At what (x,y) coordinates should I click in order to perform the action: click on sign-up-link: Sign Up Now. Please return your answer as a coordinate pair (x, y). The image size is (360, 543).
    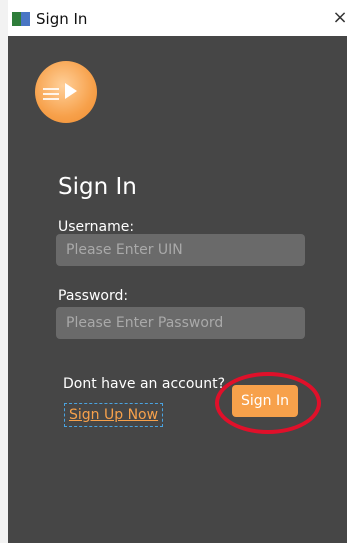
    Looking at the image, I should click on (114, 415).